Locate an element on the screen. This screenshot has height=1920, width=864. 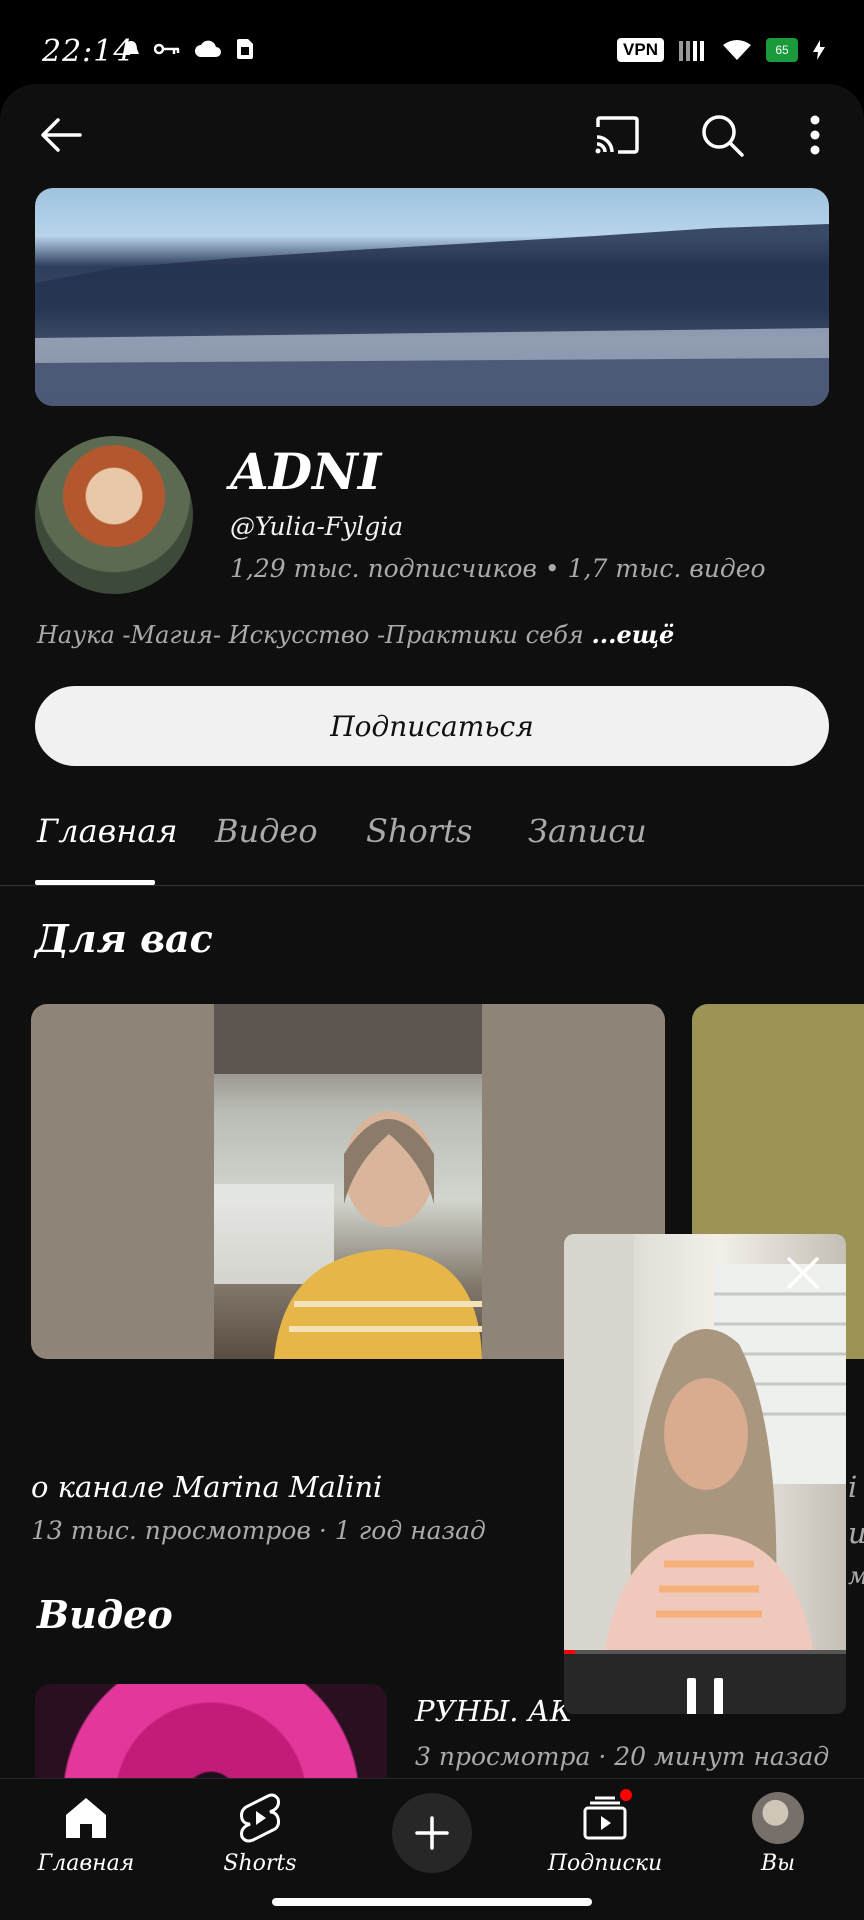
miniplayer-pause-button is located at coordinates (705, 1695).